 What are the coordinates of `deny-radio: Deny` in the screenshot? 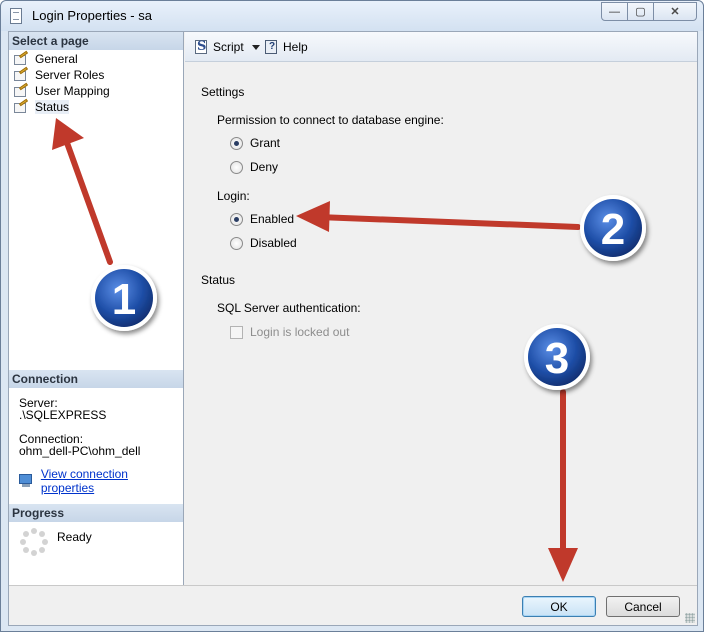 It's located at (254, 167).